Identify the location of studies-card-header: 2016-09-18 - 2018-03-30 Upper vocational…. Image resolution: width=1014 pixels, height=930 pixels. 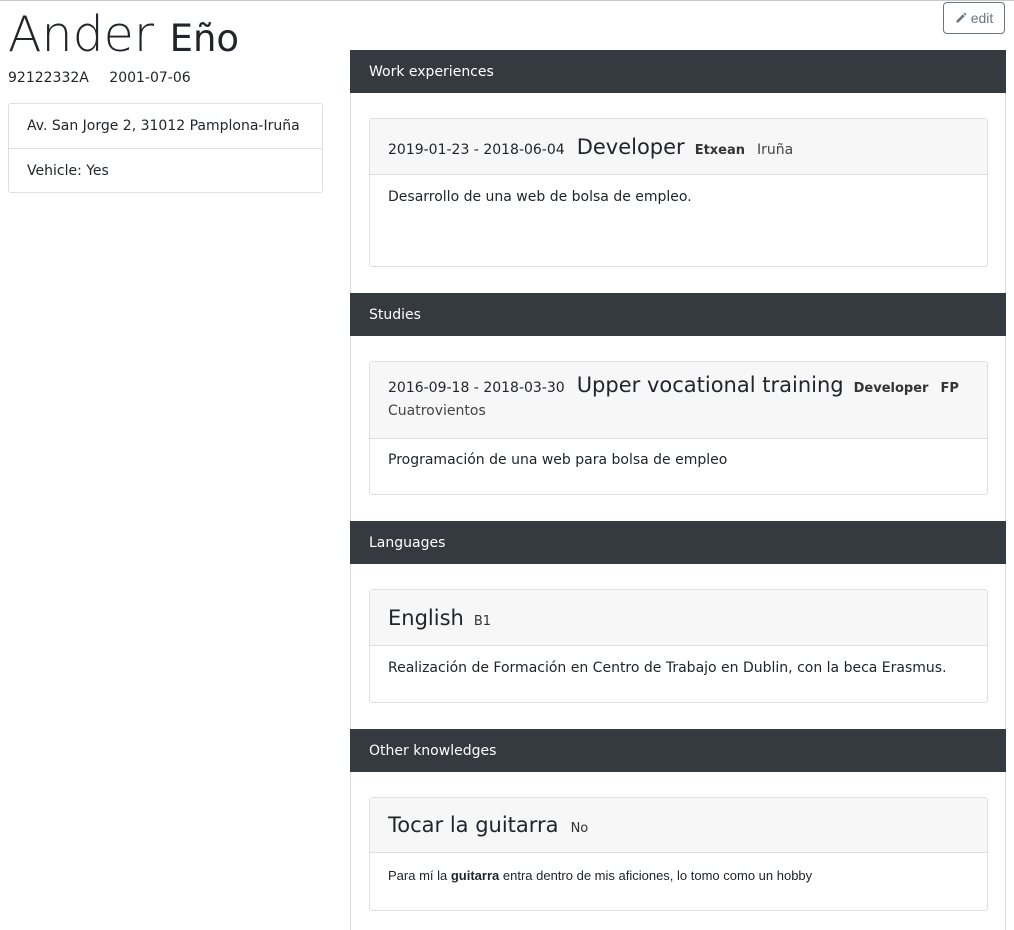
(678, 400).